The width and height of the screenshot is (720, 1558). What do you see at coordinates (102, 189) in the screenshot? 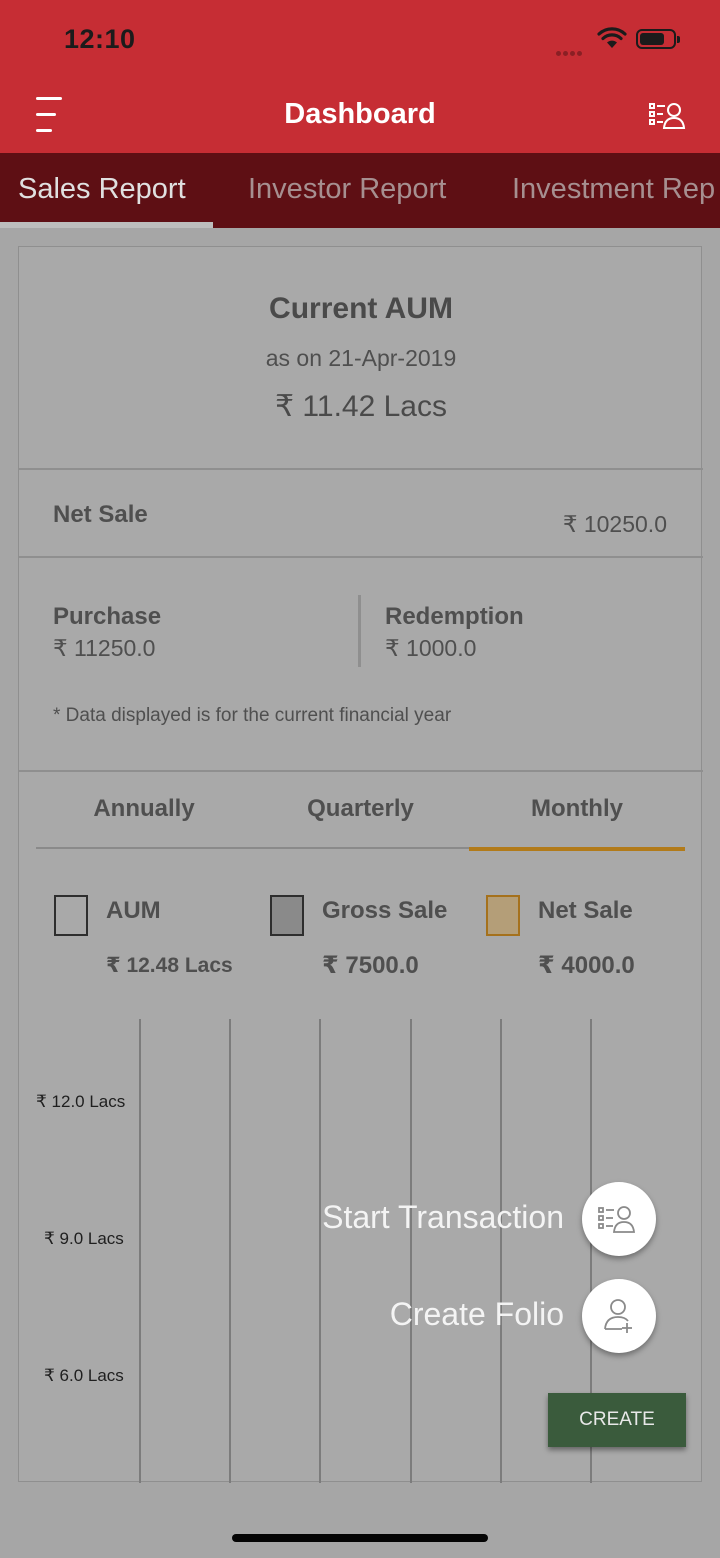
I see `tab-sales-report: Sales Report` at bounding box center [102, 189].